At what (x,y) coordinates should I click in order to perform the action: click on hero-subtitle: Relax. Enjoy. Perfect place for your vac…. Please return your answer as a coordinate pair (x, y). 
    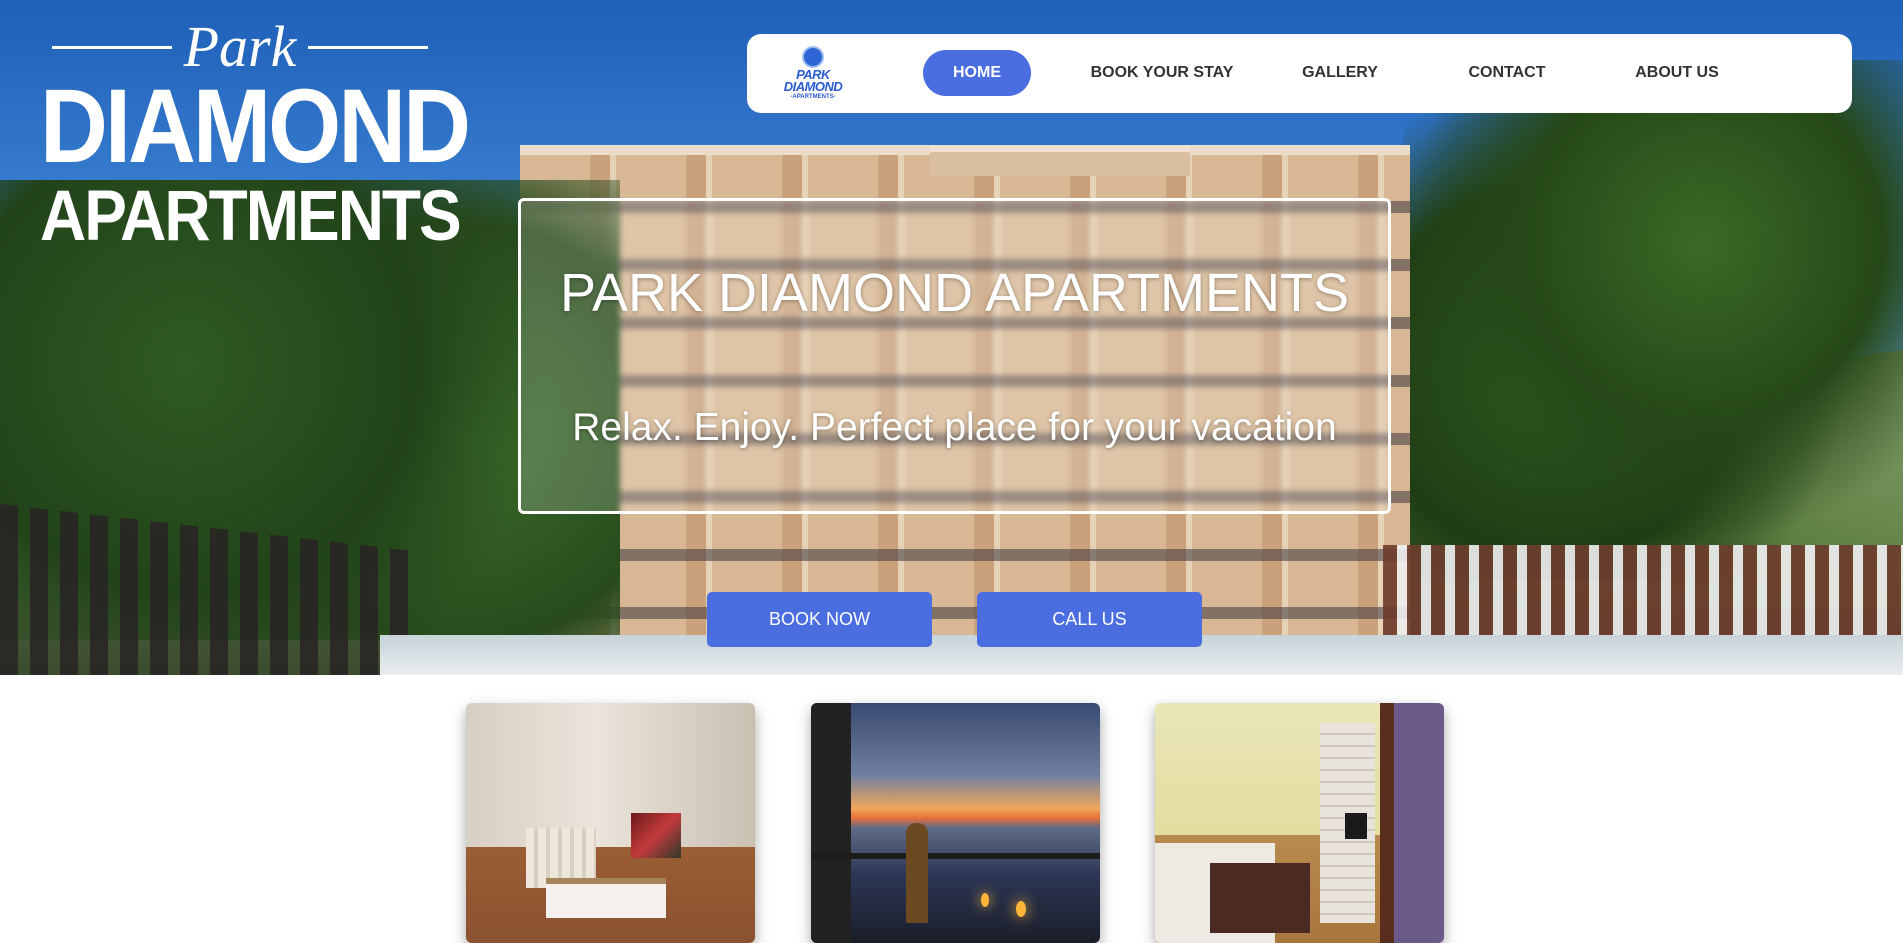
    Looking at the image, I should click on (954, 427).